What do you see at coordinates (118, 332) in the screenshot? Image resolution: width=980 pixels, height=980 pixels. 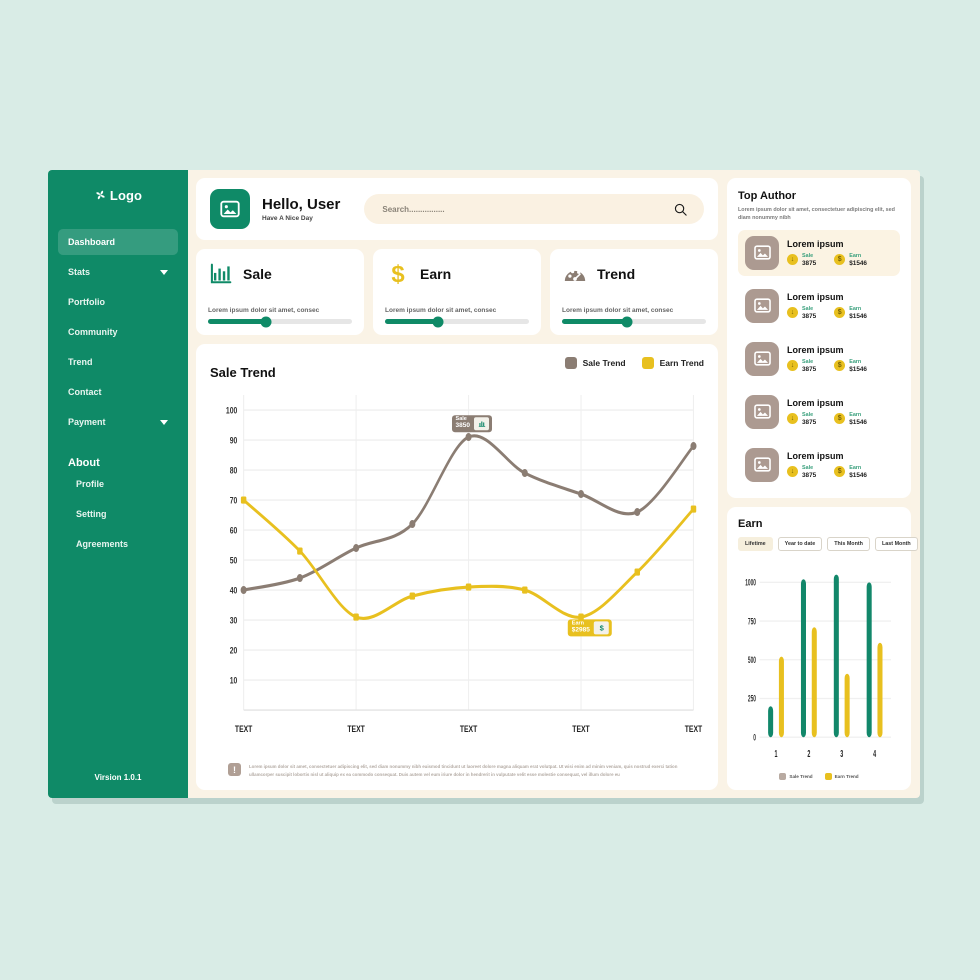 I see `sidebar-item-community: Community` at bounding box center [118, 332].